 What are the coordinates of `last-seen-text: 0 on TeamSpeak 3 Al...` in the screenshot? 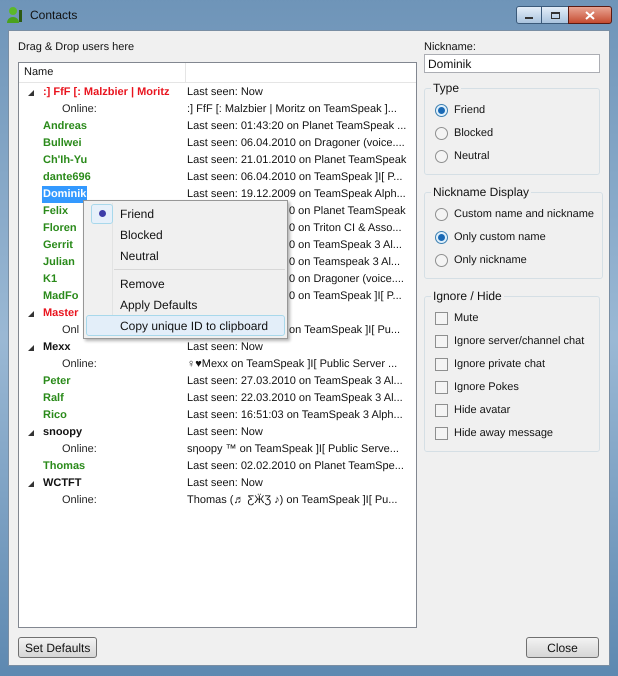 It's located at (345, 246).